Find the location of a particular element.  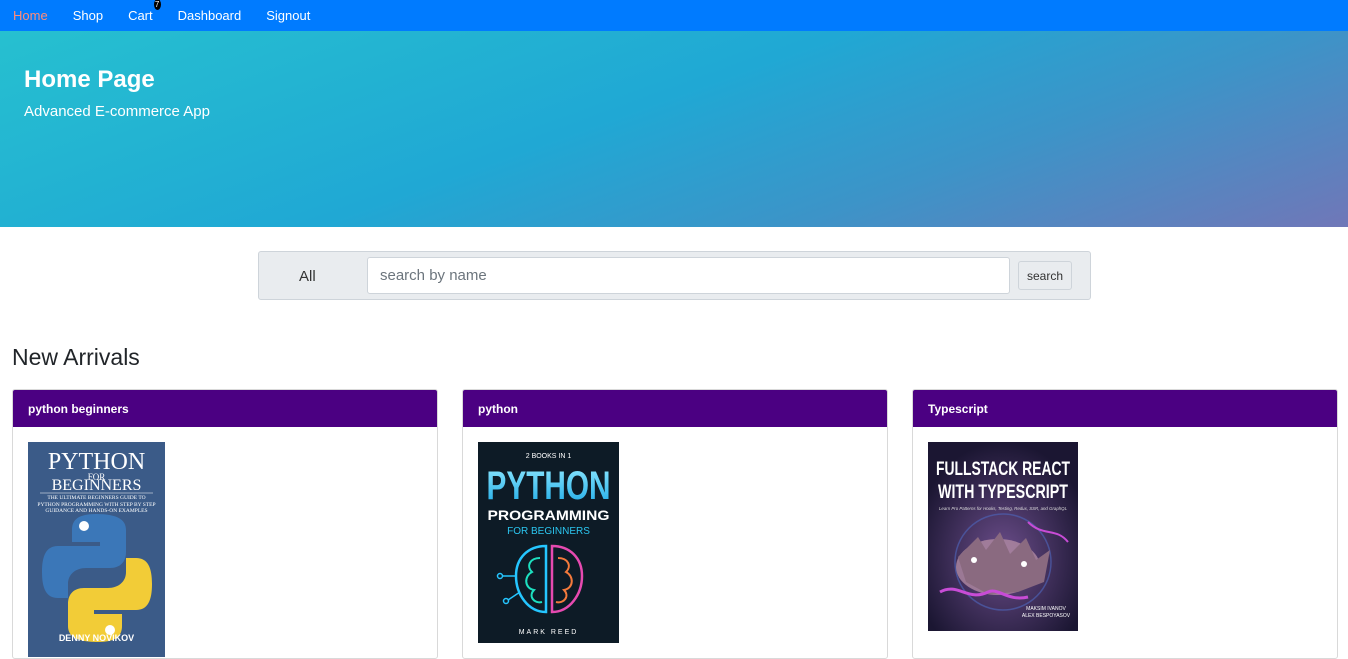

cover-title-line3: FOR BEGINNERS is located at coordinates (548, 531).